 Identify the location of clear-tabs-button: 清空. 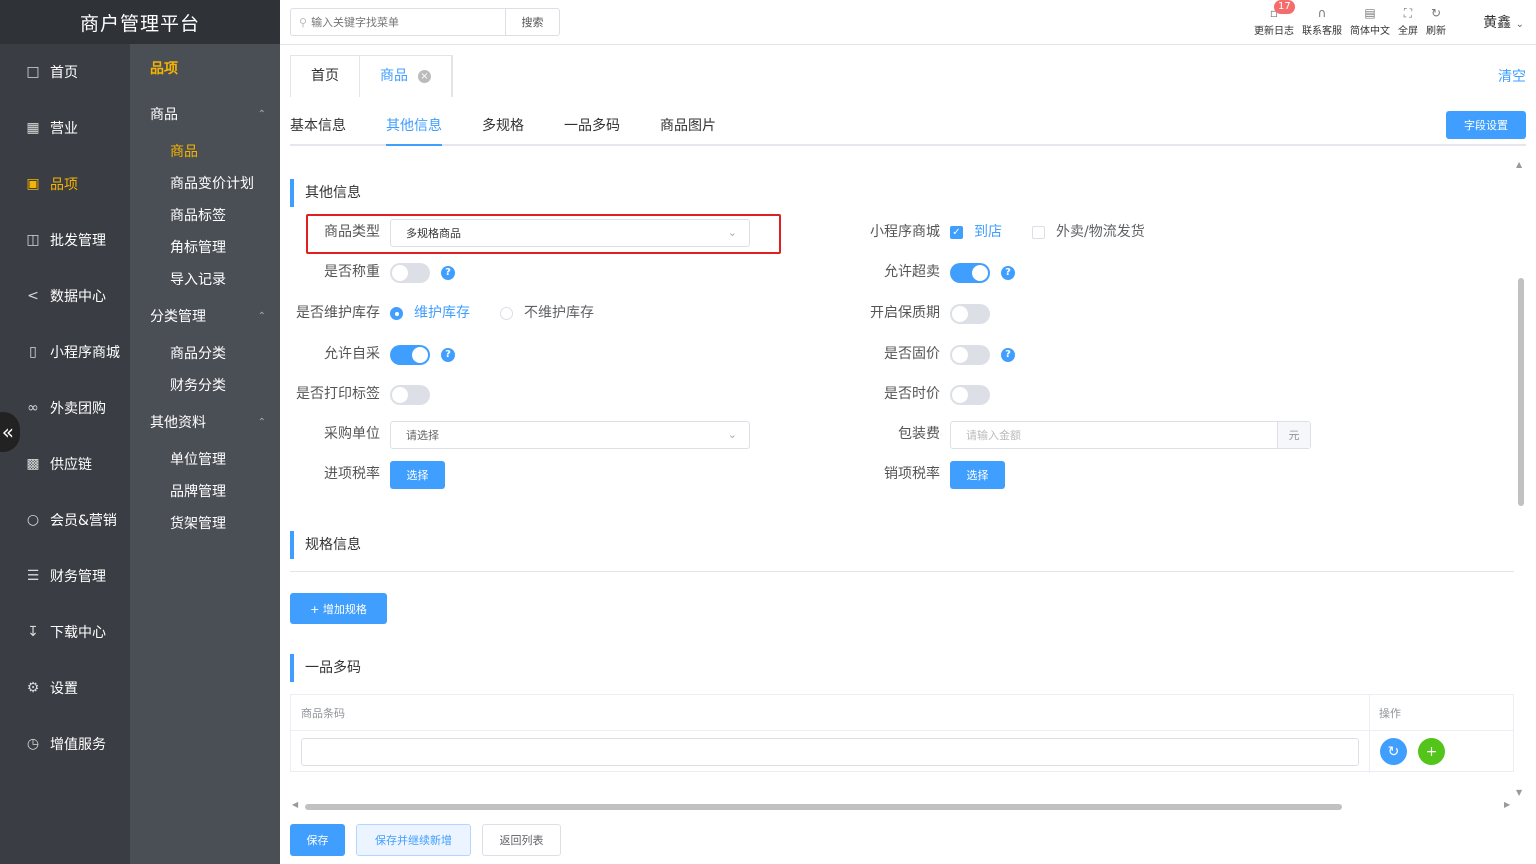
(1512, 76).